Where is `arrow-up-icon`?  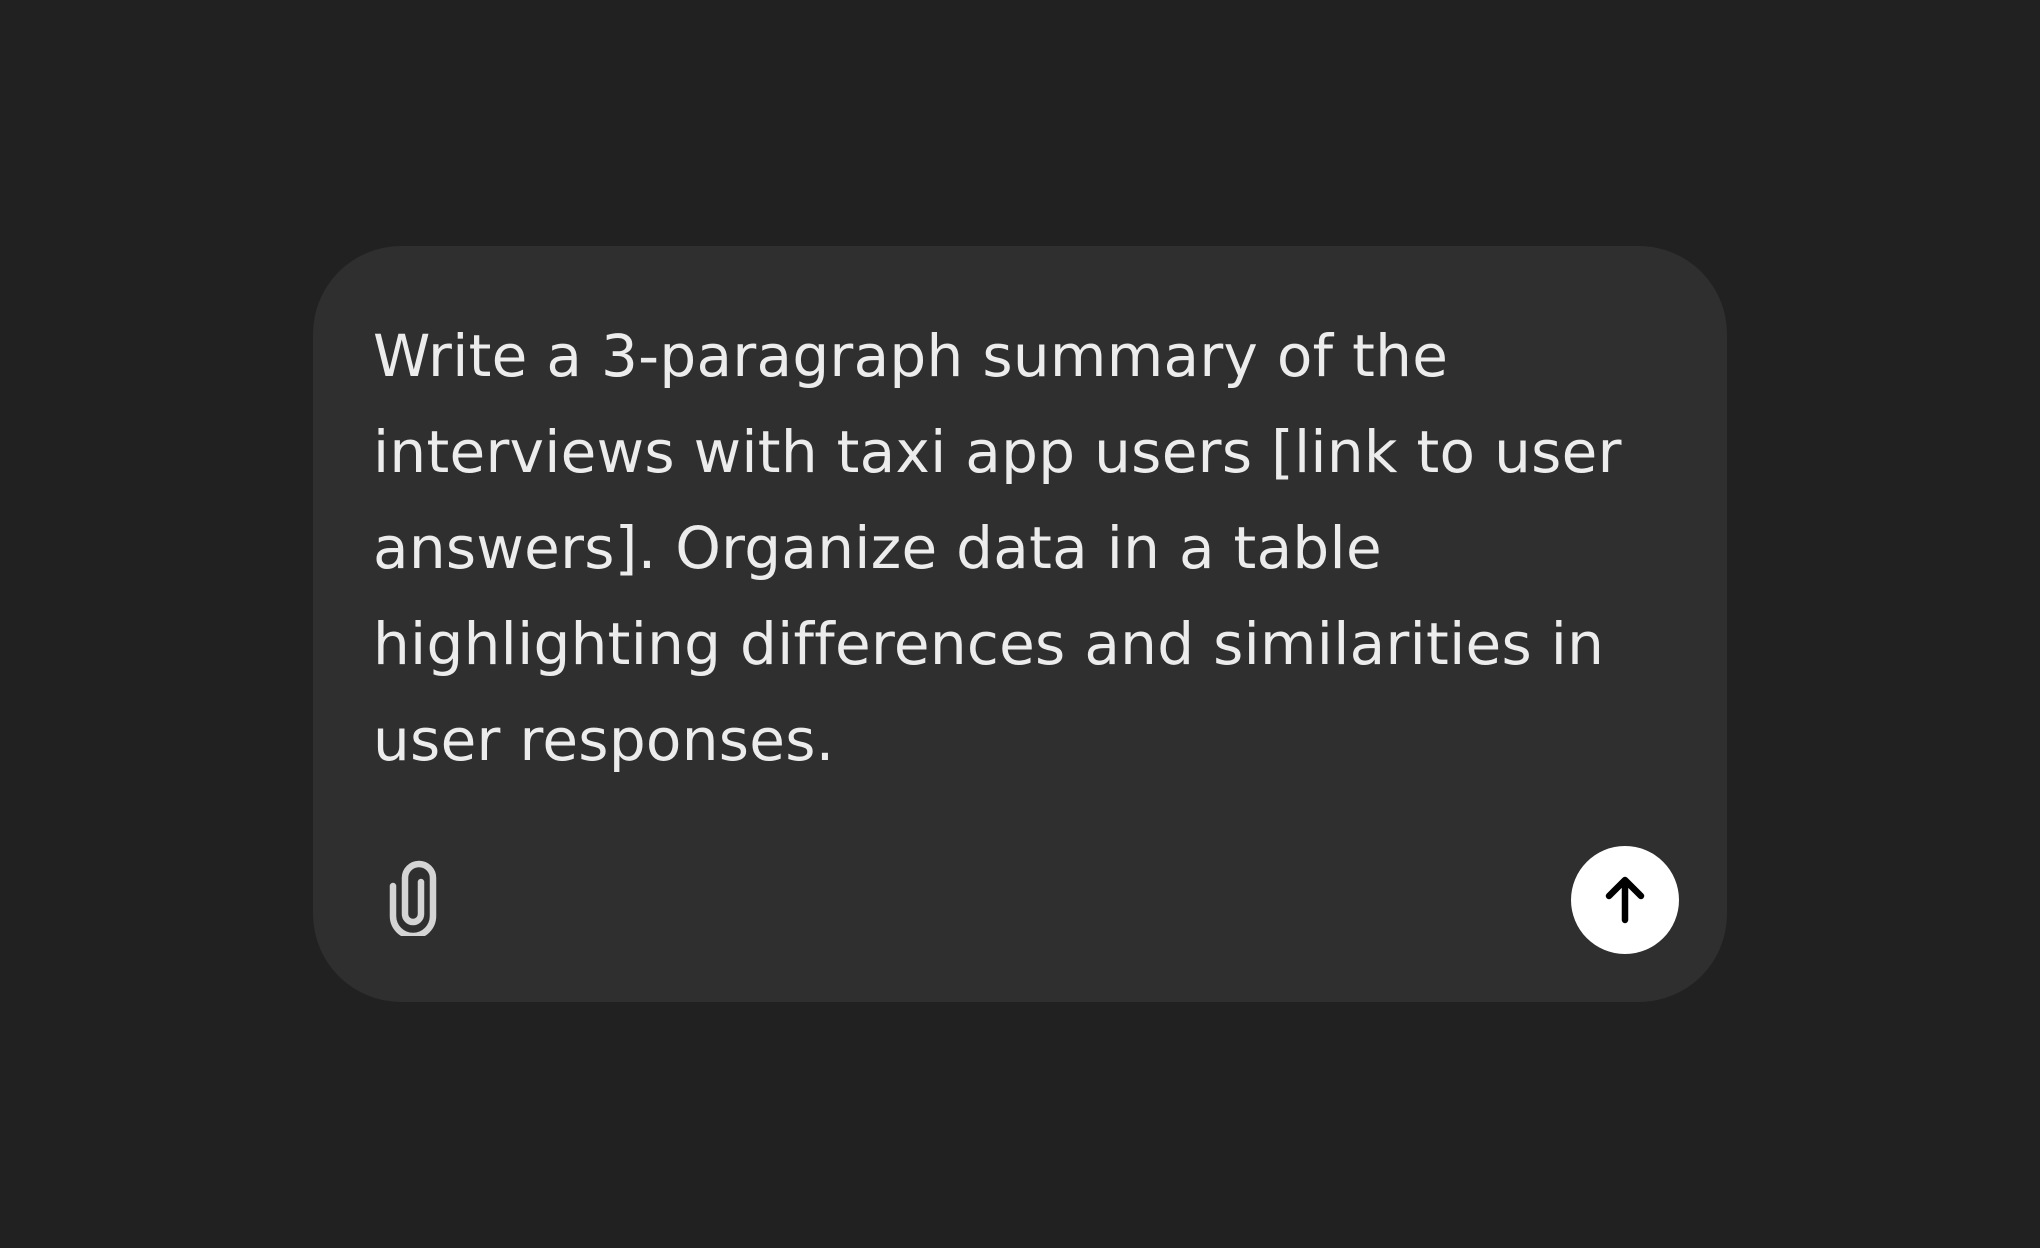 arrow-up-icon is located at coordinates (1625, 900).